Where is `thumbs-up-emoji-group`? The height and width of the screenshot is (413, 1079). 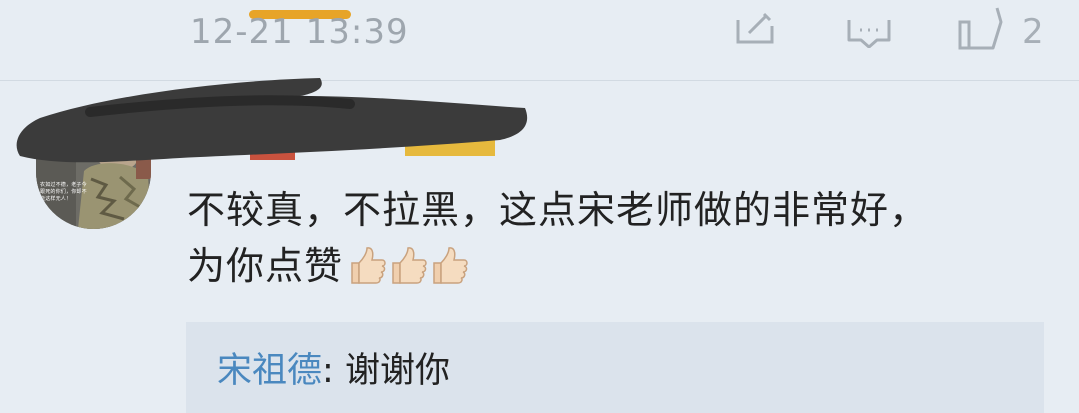
thumbs-up-emoji-group is located at coordinates (410, 272).